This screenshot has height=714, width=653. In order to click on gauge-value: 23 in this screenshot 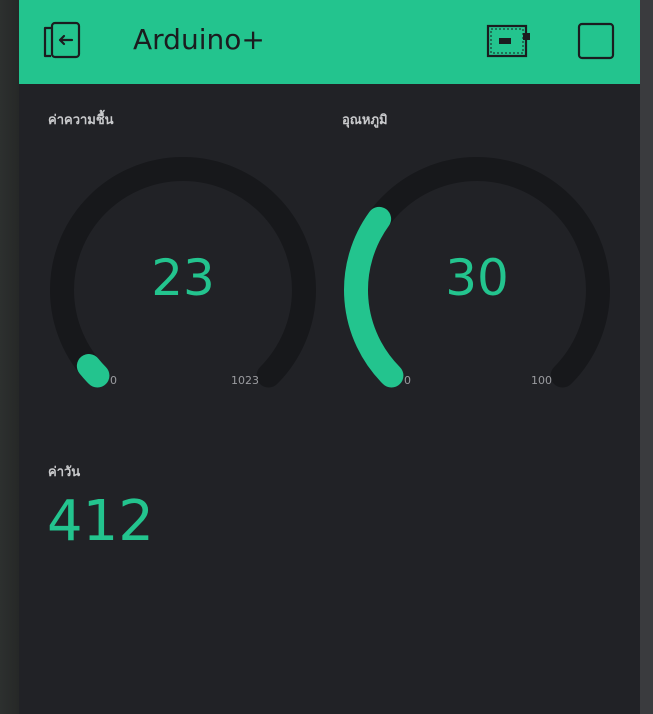, I will do `click(183, 278)`.